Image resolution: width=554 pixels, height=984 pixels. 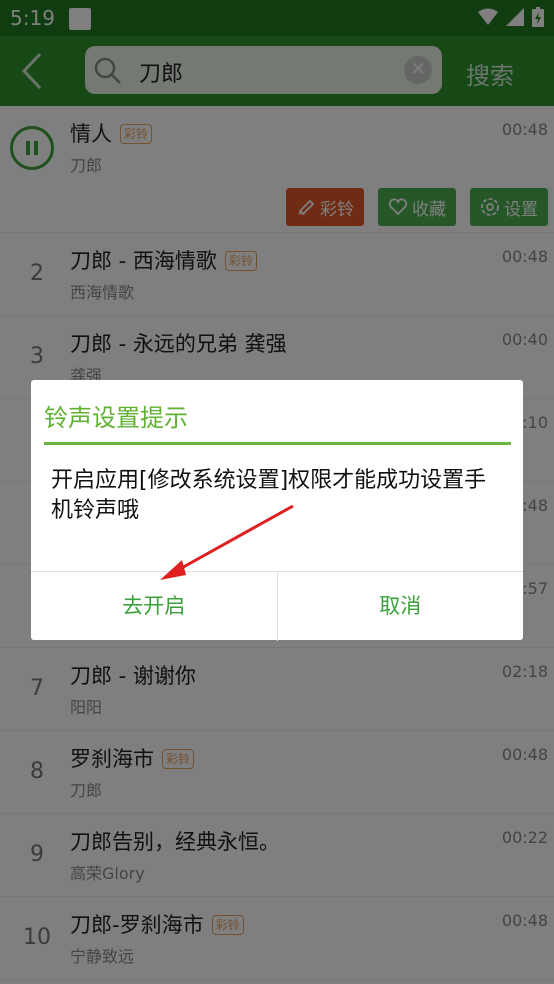 I want to click on annotation-arrow-icon, so click(x=227, y=542).